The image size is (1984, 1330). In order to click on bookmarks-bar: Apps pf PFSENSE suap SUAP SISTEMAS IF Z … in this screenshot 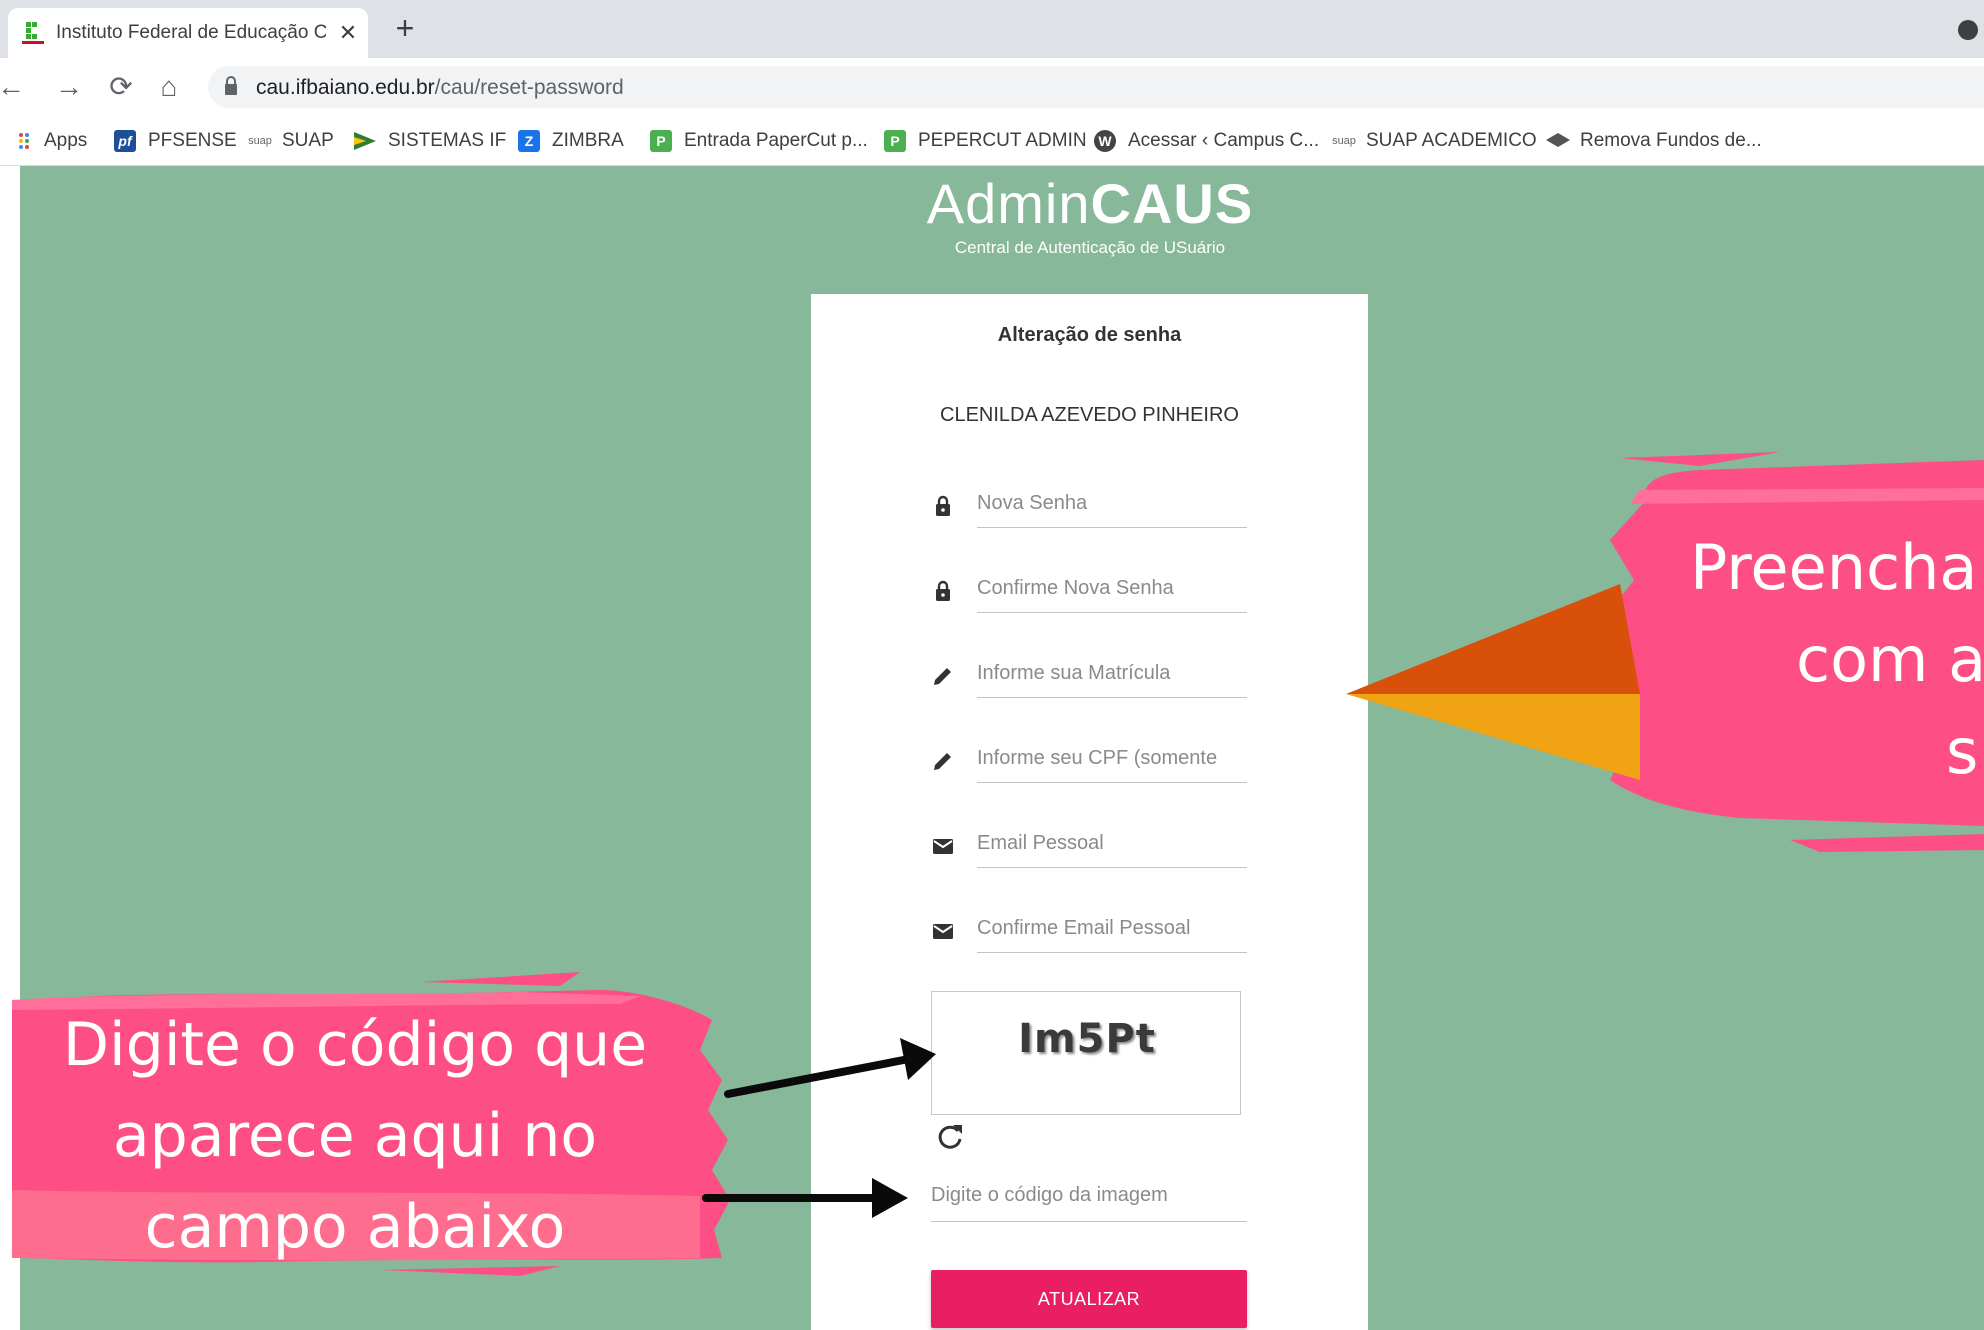, I will do `click(992, 142)`.